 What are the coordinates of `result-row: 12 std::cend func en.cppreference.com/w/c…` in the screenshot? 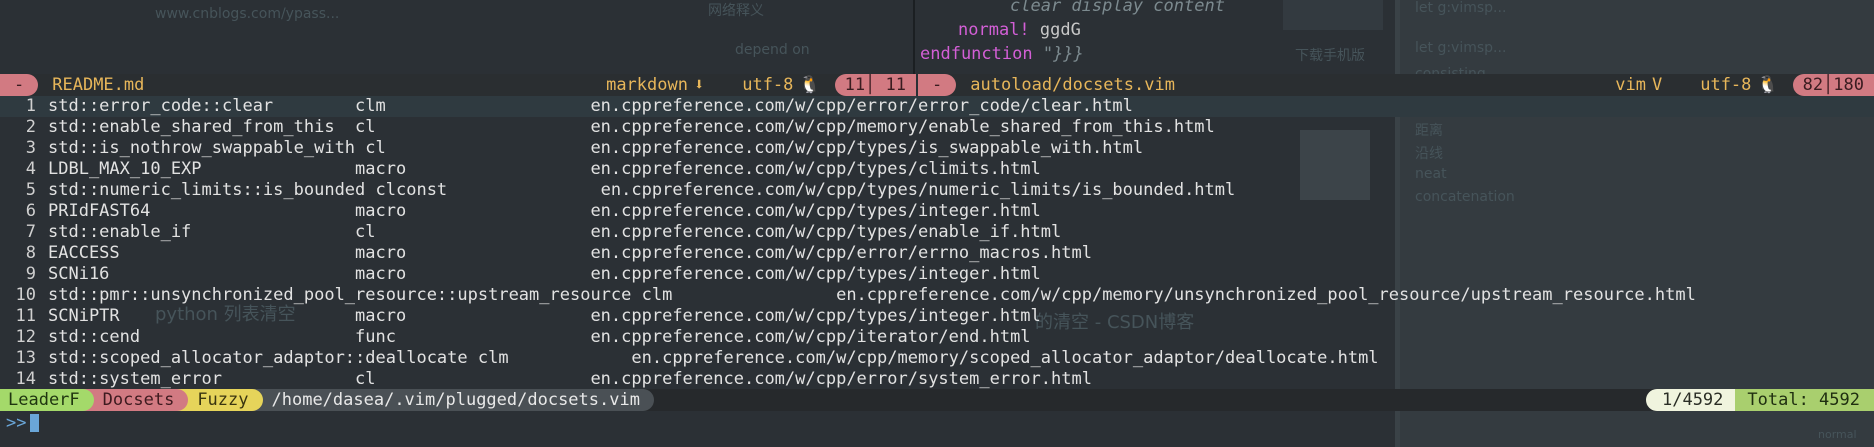 It's located at (937, 337).